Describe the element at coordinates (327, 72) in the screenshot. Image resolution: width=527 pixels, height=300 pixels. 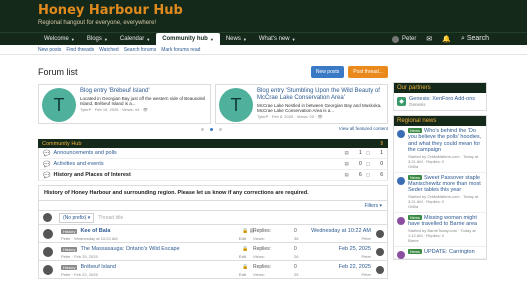
I see `new-posts-button: New posts` at that location.